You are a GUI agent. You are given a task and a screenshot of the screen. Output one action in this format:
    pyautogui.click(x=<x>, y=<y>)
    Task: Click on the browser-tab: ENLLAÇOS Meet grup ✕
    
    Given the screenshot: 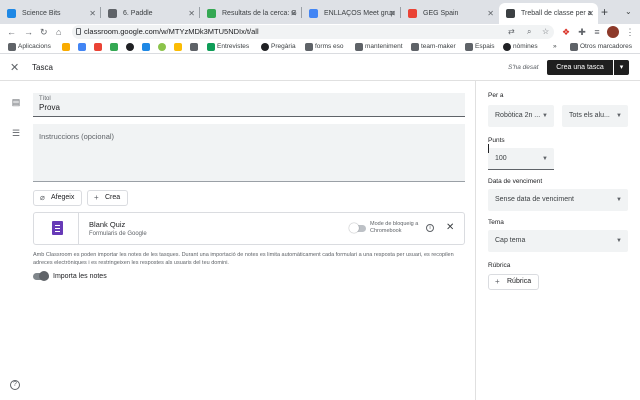 What is the action you would take?
    pyautogui.click(x=351, y=13)
    